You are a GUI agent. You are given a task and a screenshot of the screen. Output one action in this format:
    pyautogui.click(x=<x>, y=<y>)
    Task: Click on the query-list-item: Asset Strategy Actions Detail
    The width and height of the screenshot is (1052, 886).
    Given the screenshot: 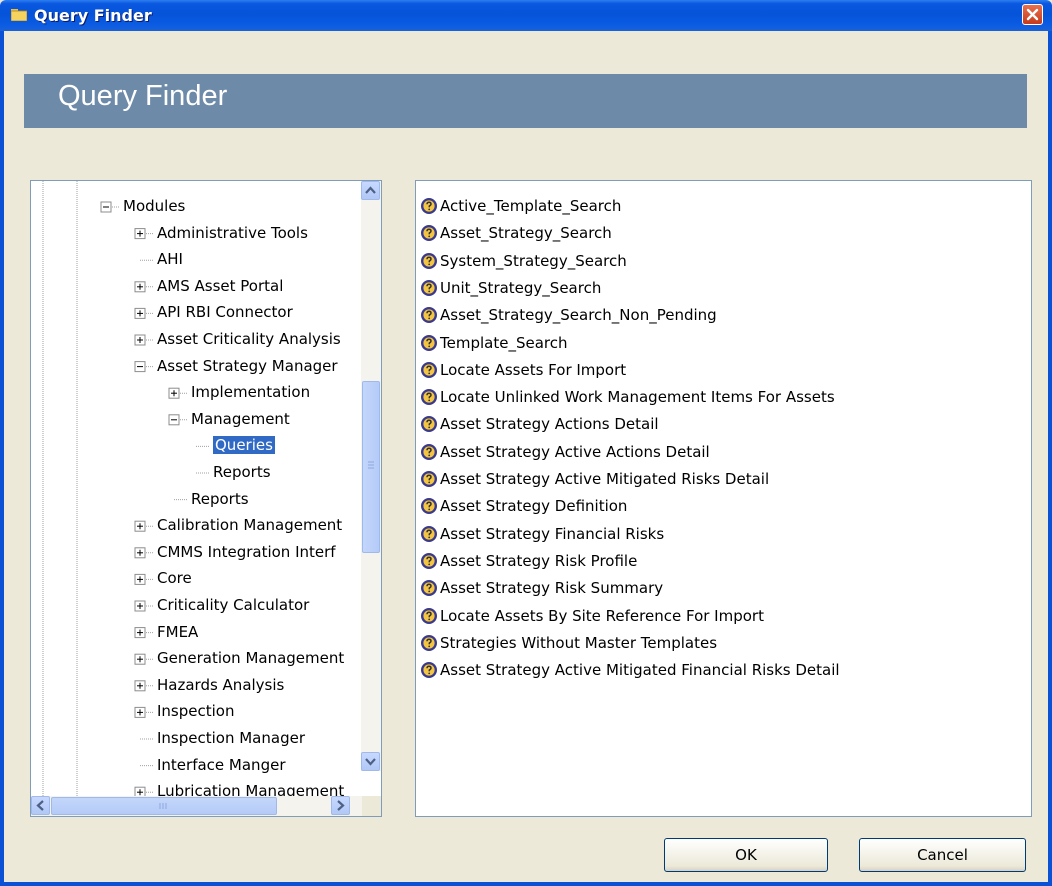 What is the action you would take?
    pyautogui.click(x=539, y=424)
    